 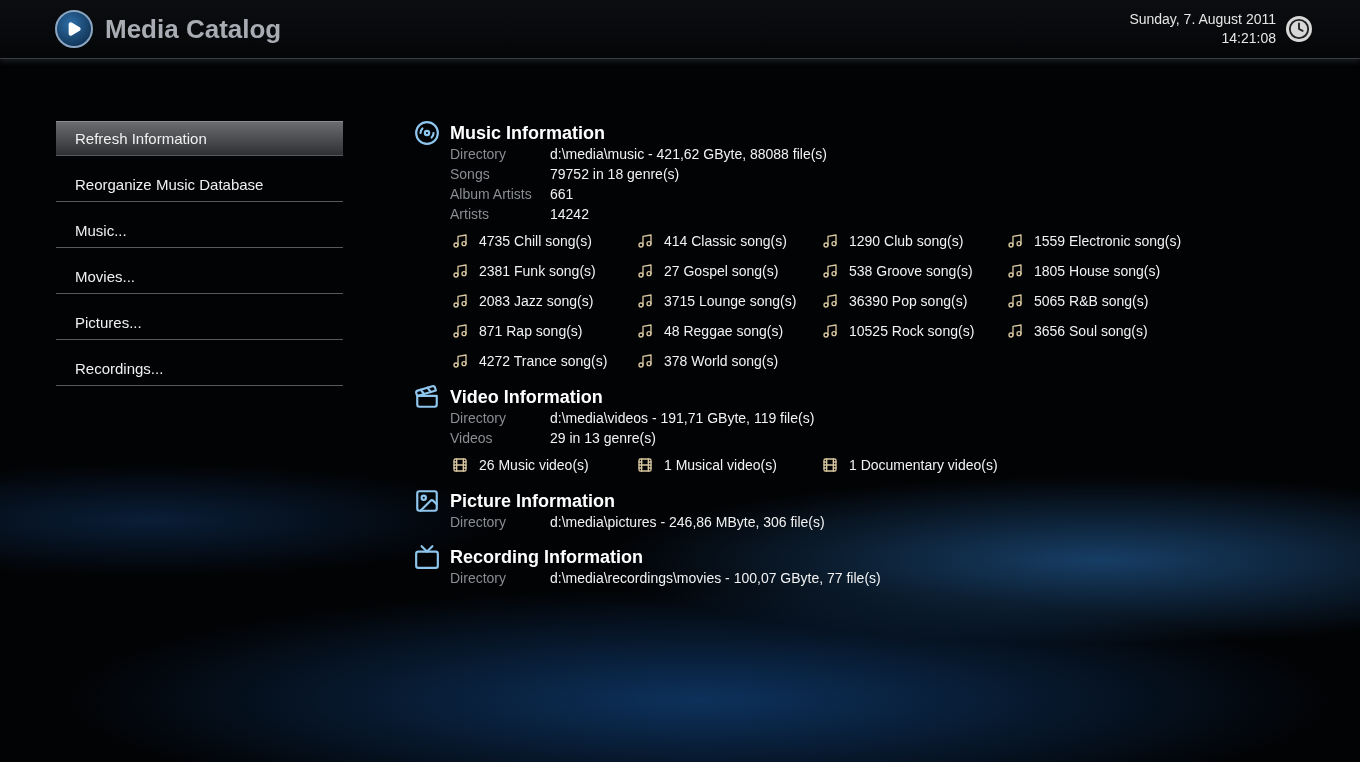 What do you see at coordinates (199, 138) in the screenshot?
I see `menu-item: Refresh Information` at bounding box center [199, 138].